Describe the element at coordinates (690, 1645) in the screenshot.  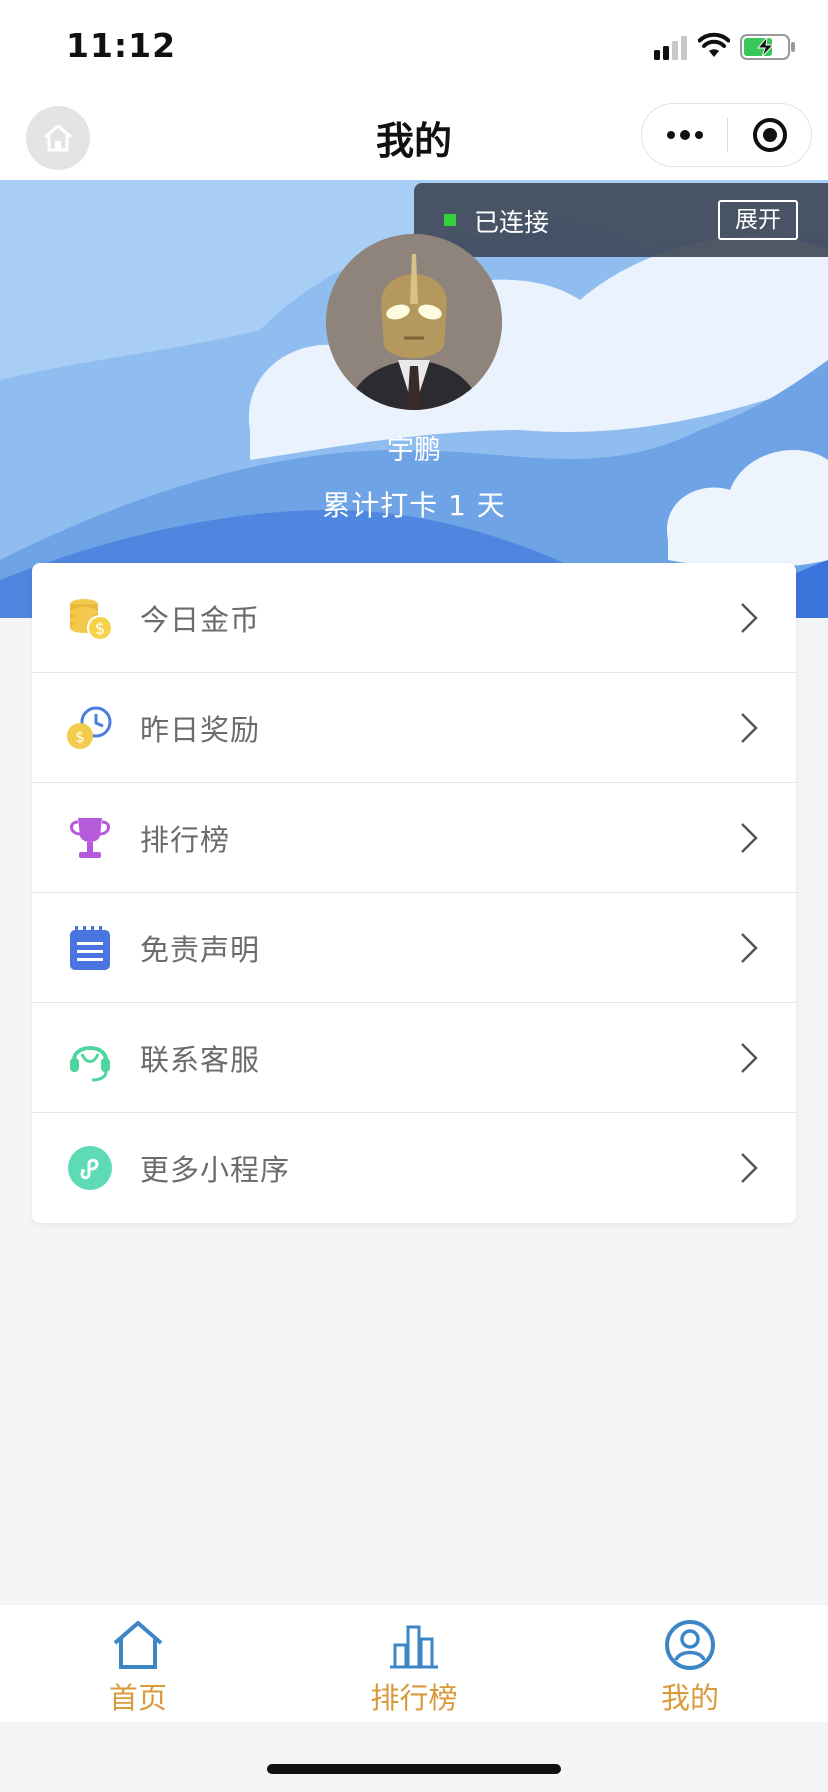
I see `user-icon` at that location.